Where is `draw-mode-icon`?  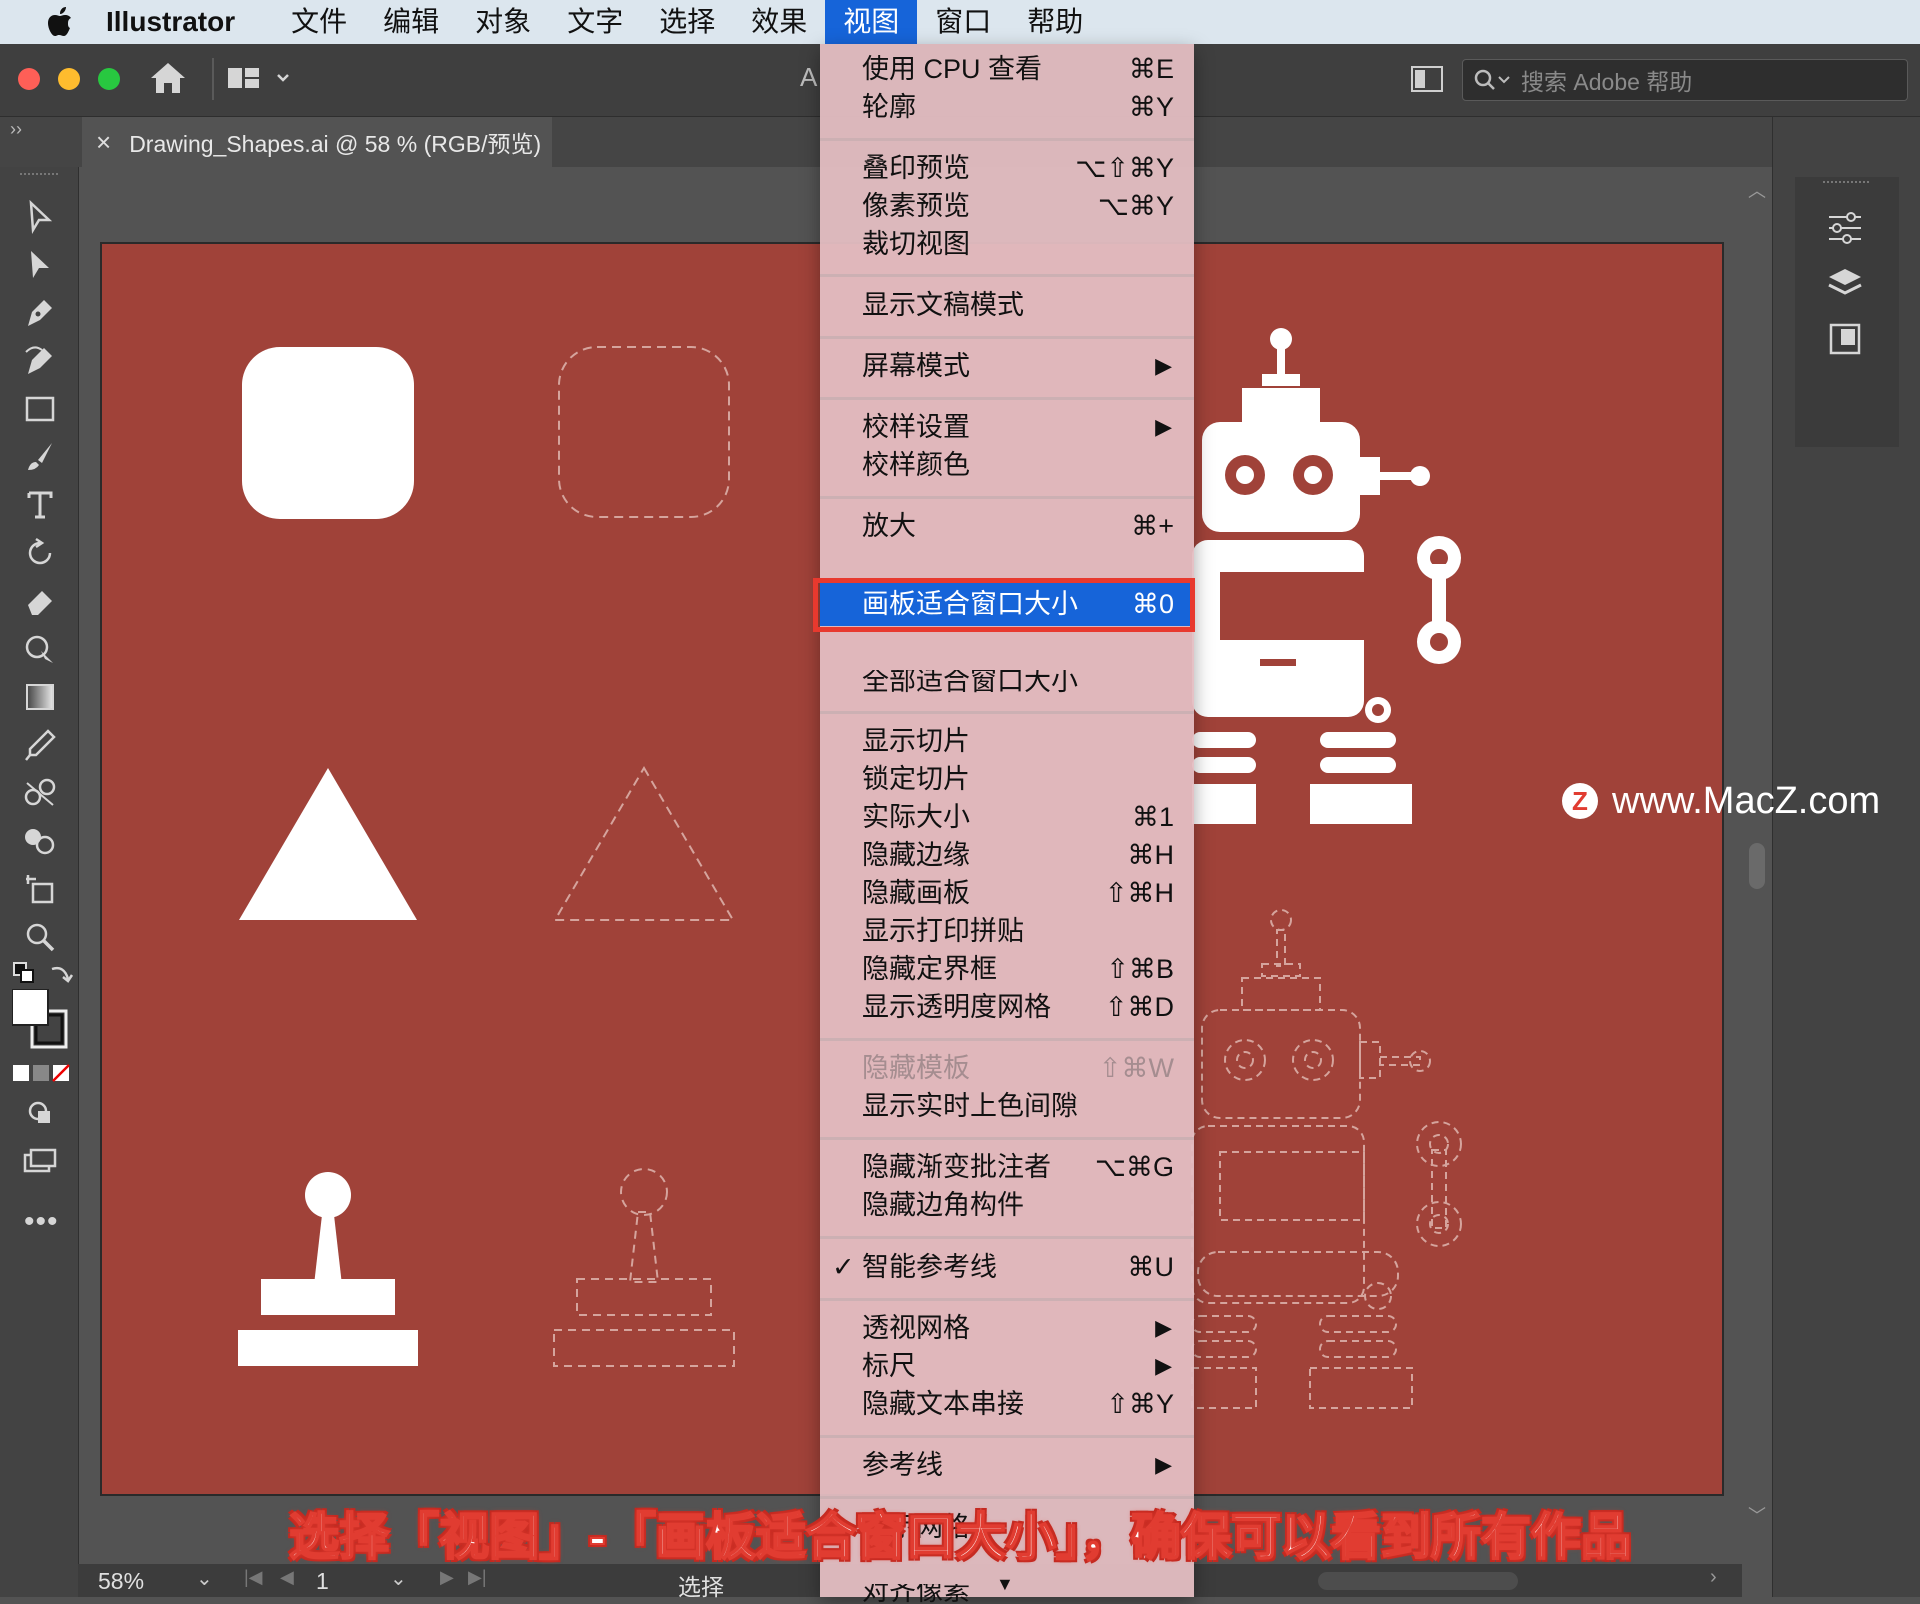 draw-mode-icon is located at coordinates (40, 1113).